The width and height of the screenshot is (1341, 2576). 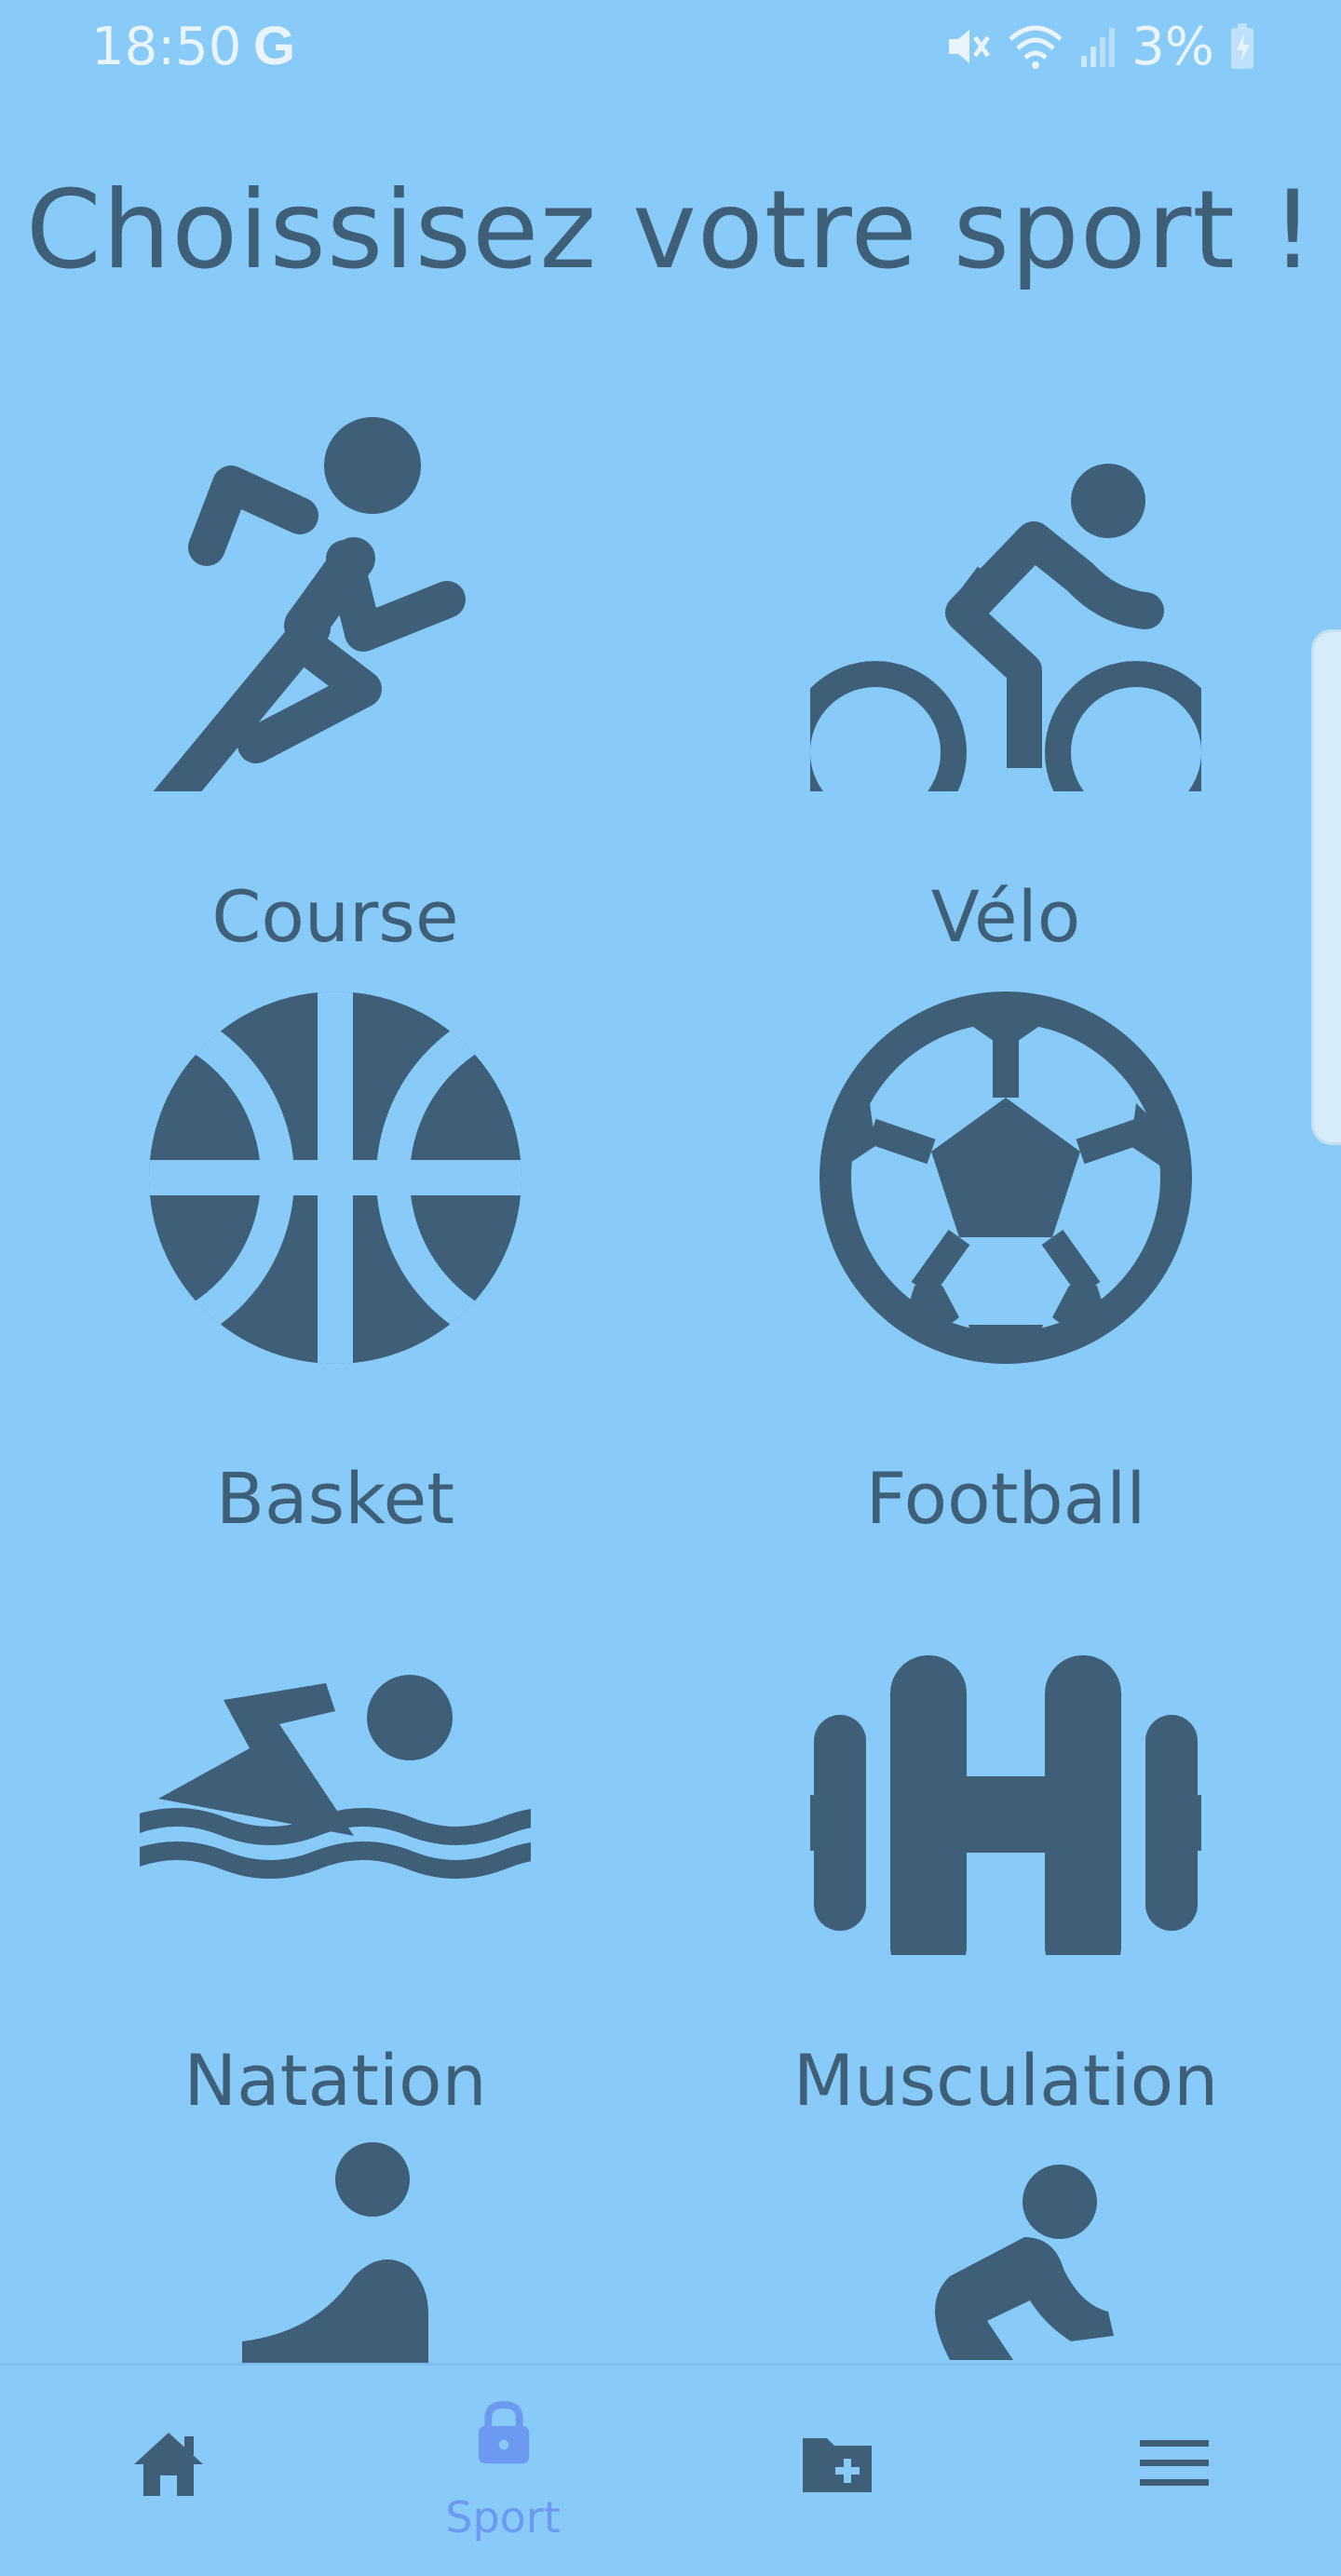 What do you see at coordinates (1036, 47) in the screenshot?
I see `wifi-icon` at bounding box center [1036, 47].